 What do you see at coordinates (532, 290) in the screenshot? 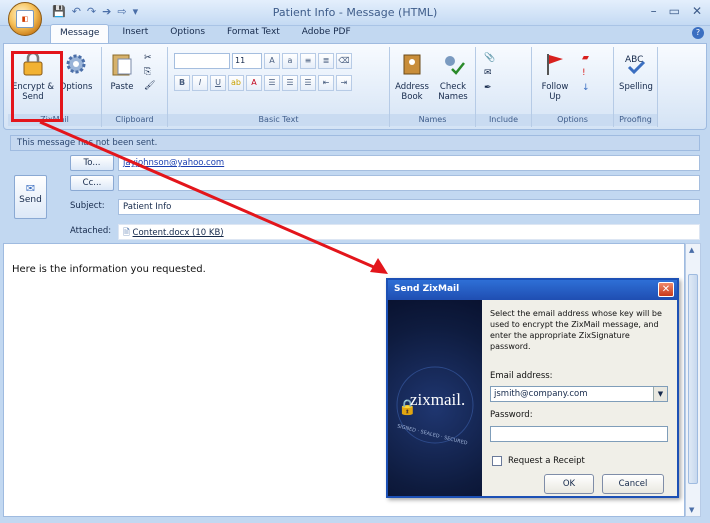
I see `dialog-title-bar: Send ZixMail ✕` at bounding box center [532, 290].